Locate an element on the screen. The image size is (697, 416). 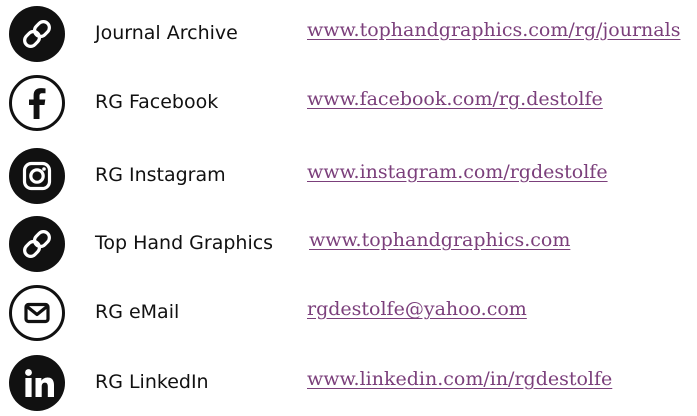
instagram-icon is located at coordinates (37, 176).